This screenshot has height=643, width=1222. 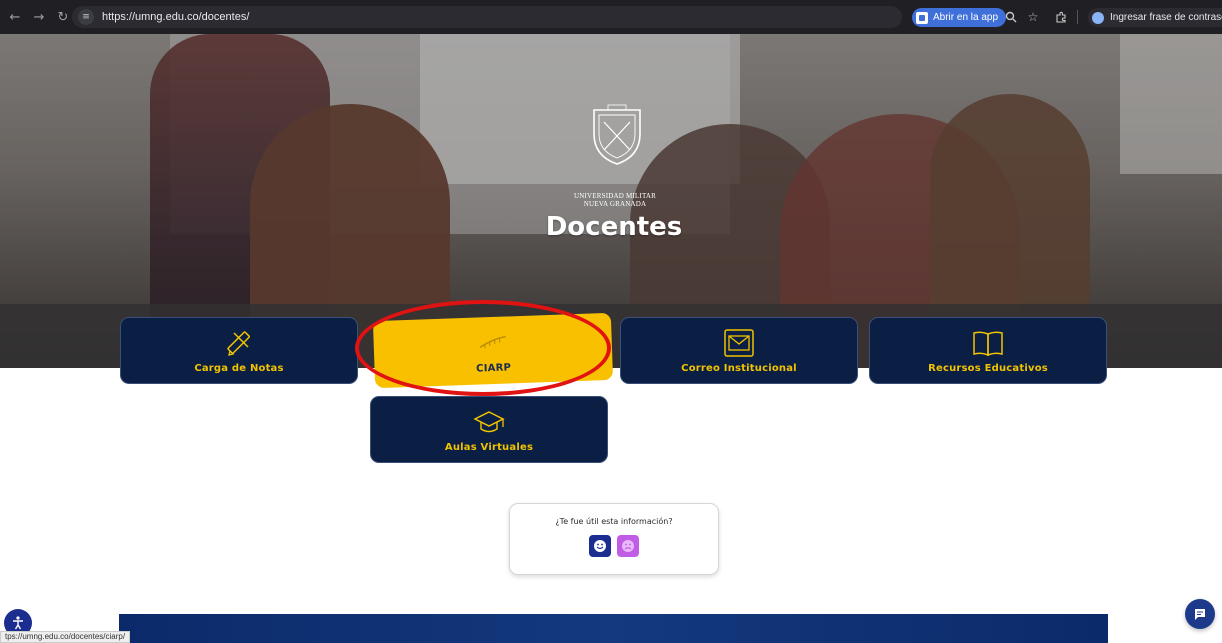 I want to click on feedback-buttons, so click(x=614, y=546).